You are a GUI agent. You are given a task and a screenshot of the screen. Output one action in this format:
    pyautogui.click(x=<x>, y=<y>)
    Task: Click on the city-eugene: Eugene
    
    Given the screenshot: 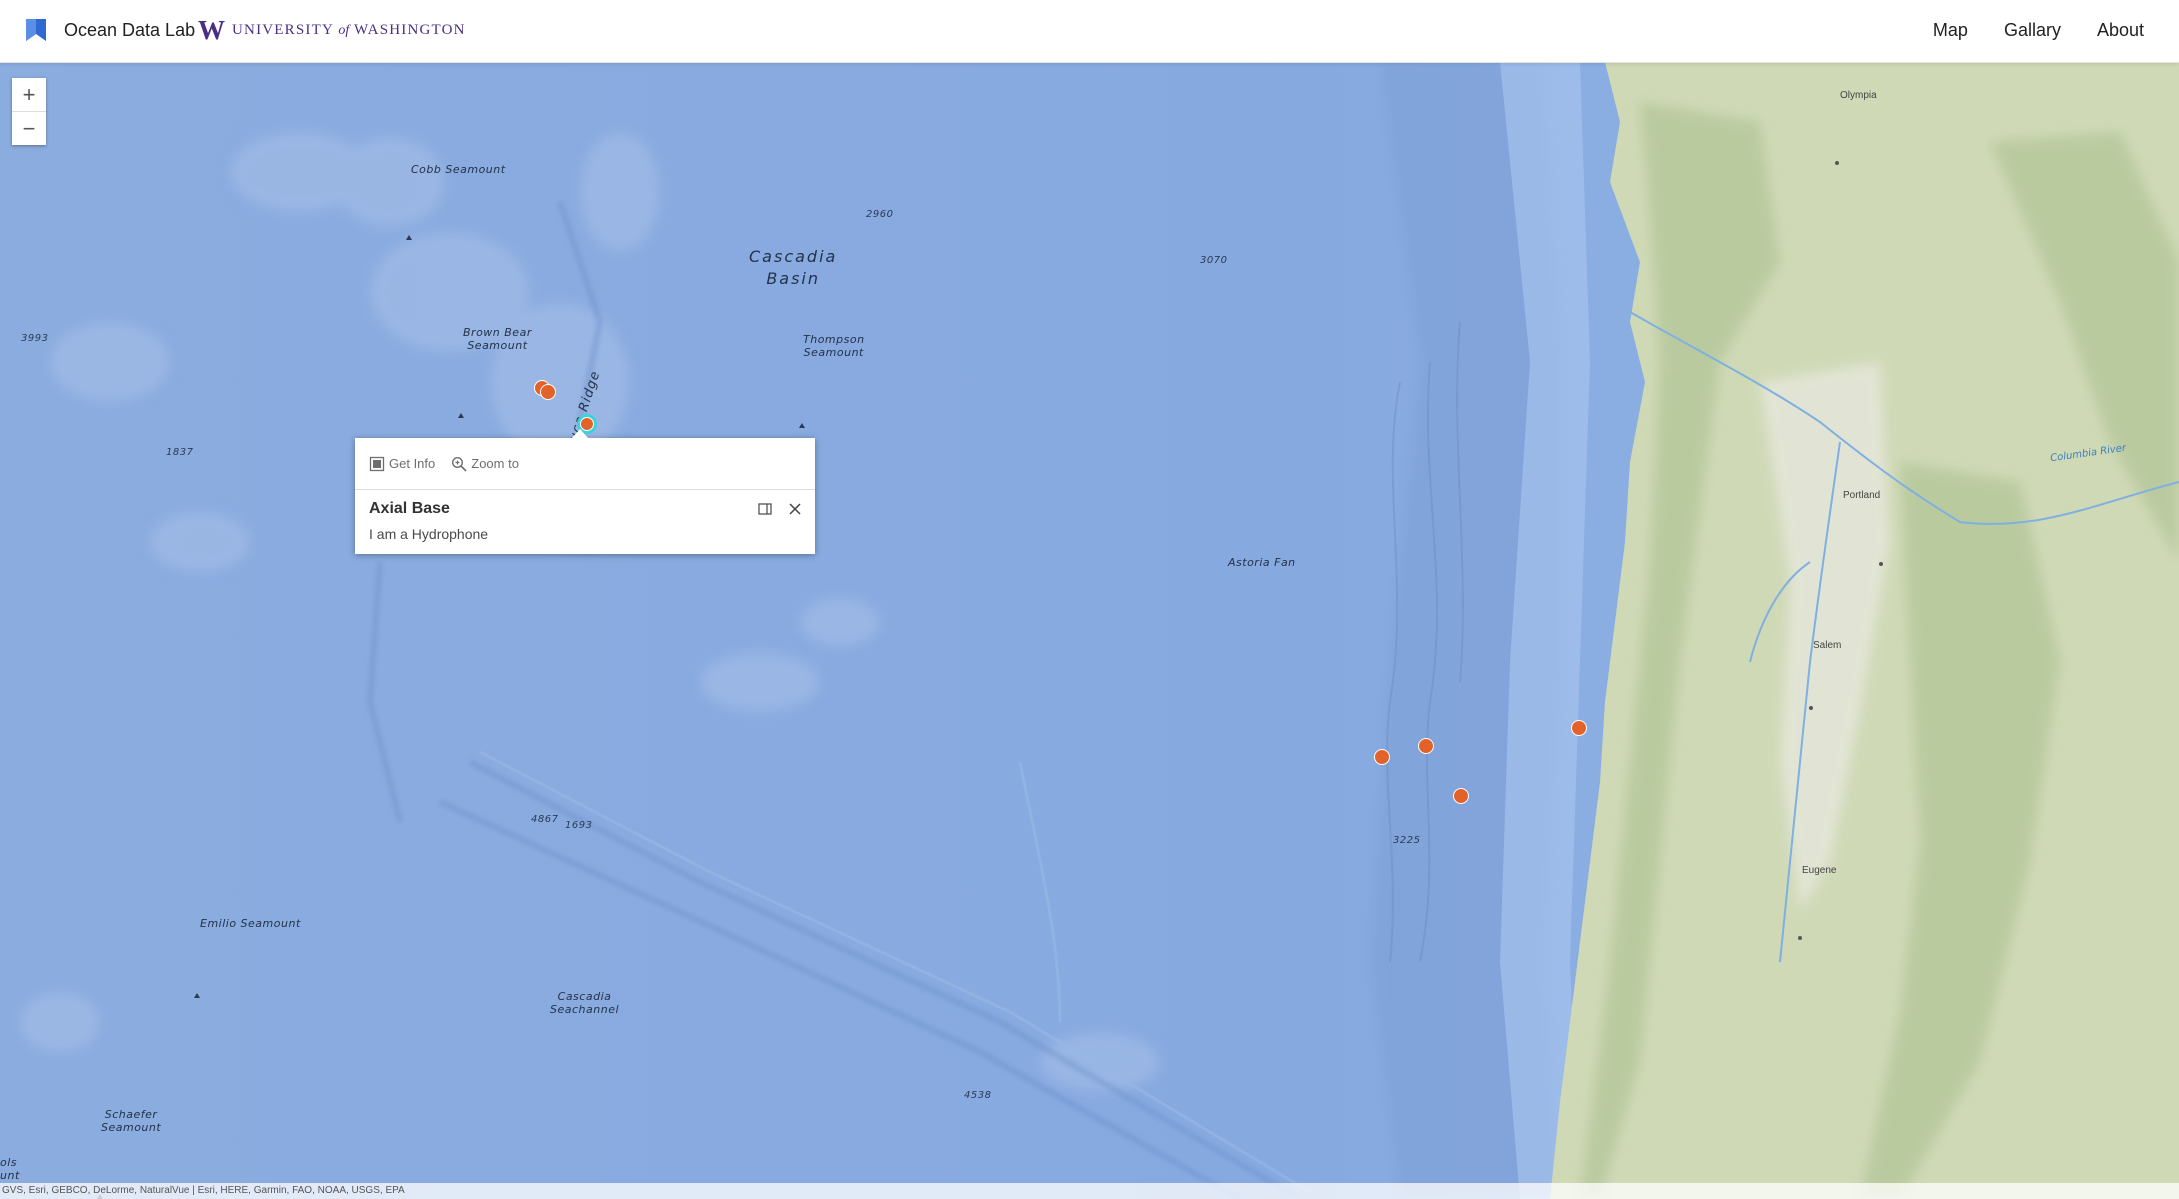 What is the action you would take?
    pyautogui.click(x=1819, y=870)
    